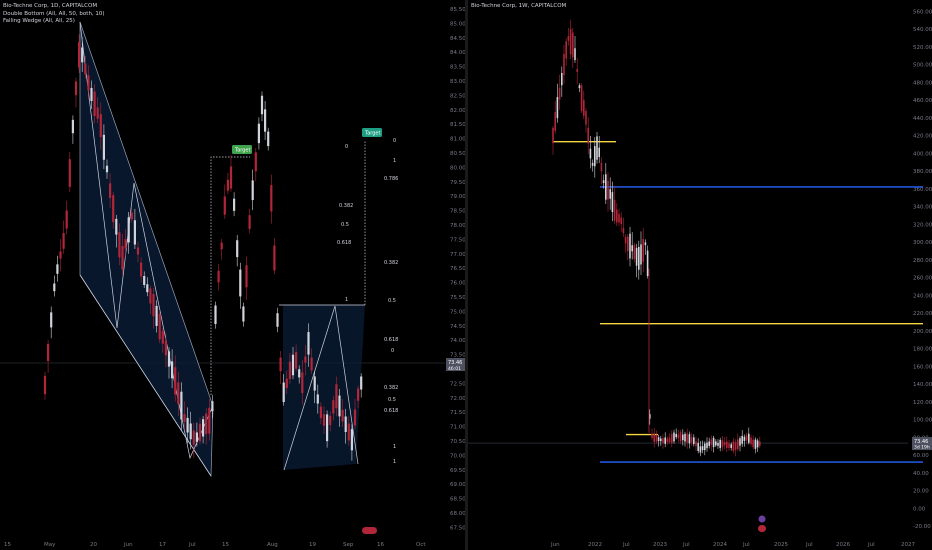  What do you see at coordinates (392, 400) in the screenshot?
I see `fib-level-label: 0.5` at bounding box center [392, 400].